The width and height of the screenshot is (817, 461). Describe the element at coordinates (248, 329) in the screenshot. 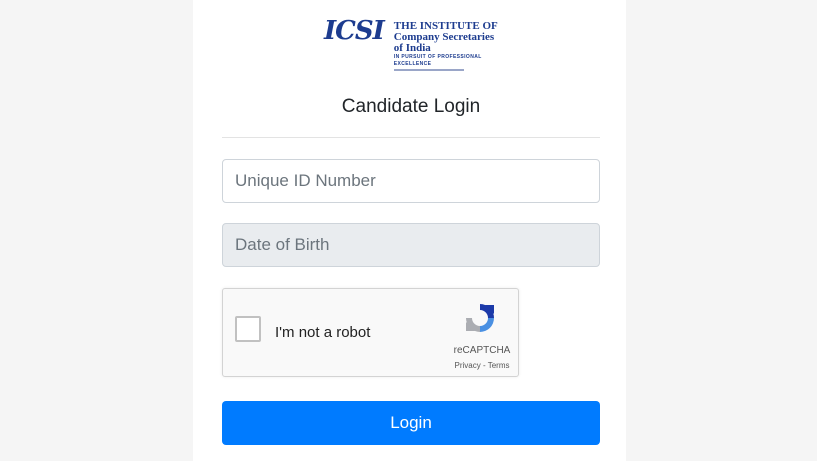

I see `recaptcha-checkbox` at that location.